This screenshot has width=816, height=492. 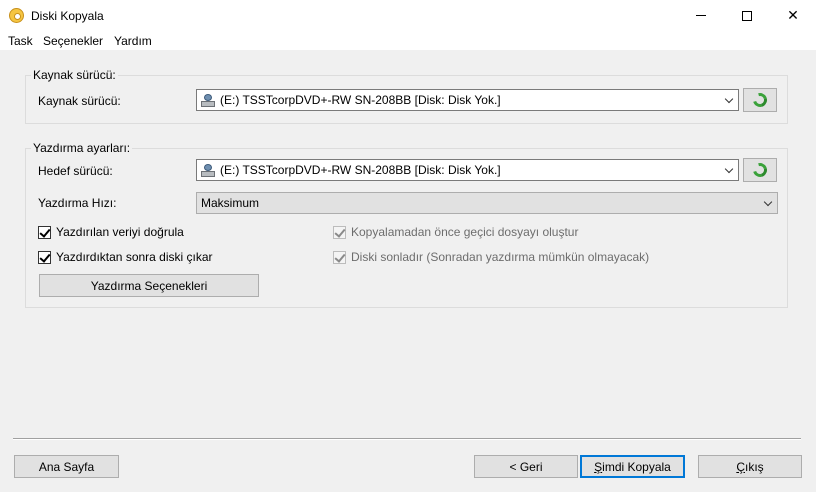 What do you see at coordinates (74, 75) in the screenshot?
I see `source-group-title: Kaynak sürücü:` at bounding box center [74, 75].